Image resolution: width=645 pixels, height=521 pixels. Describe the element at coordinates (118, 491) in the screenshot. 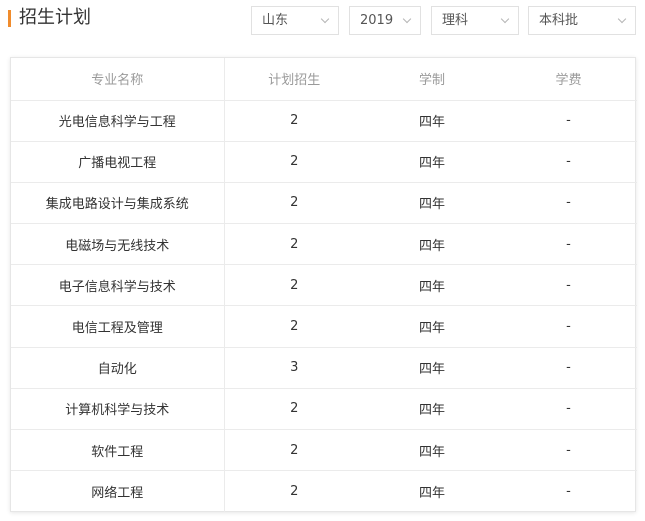

I see `cell-major: 网络工程` at that location.